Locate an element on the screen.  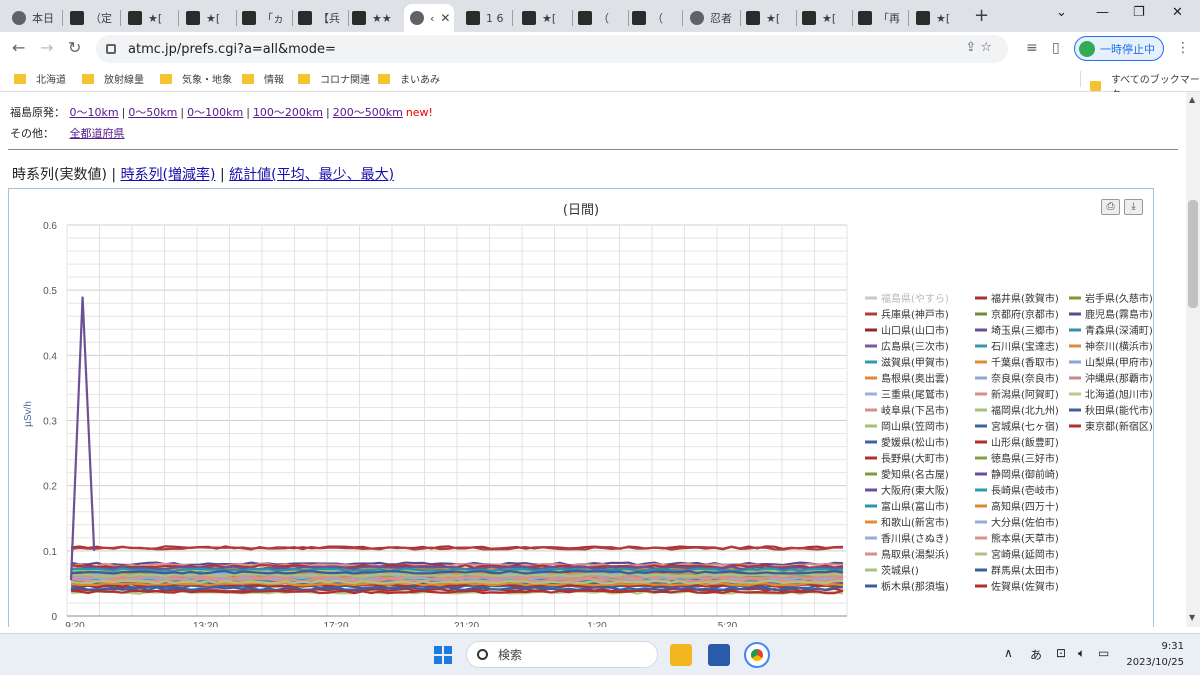
maximize-button: ❐ is located at coordinates (1139, 12).